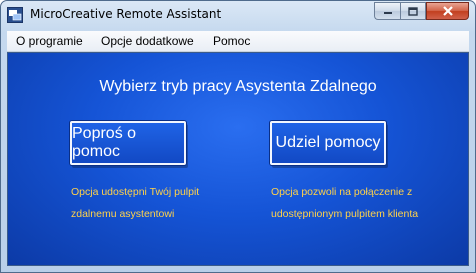 The width and height of the screenshot is (476, 273). I want to click on request-help-desc-line2: zdalnemu asystentowi, so click(123, 214).